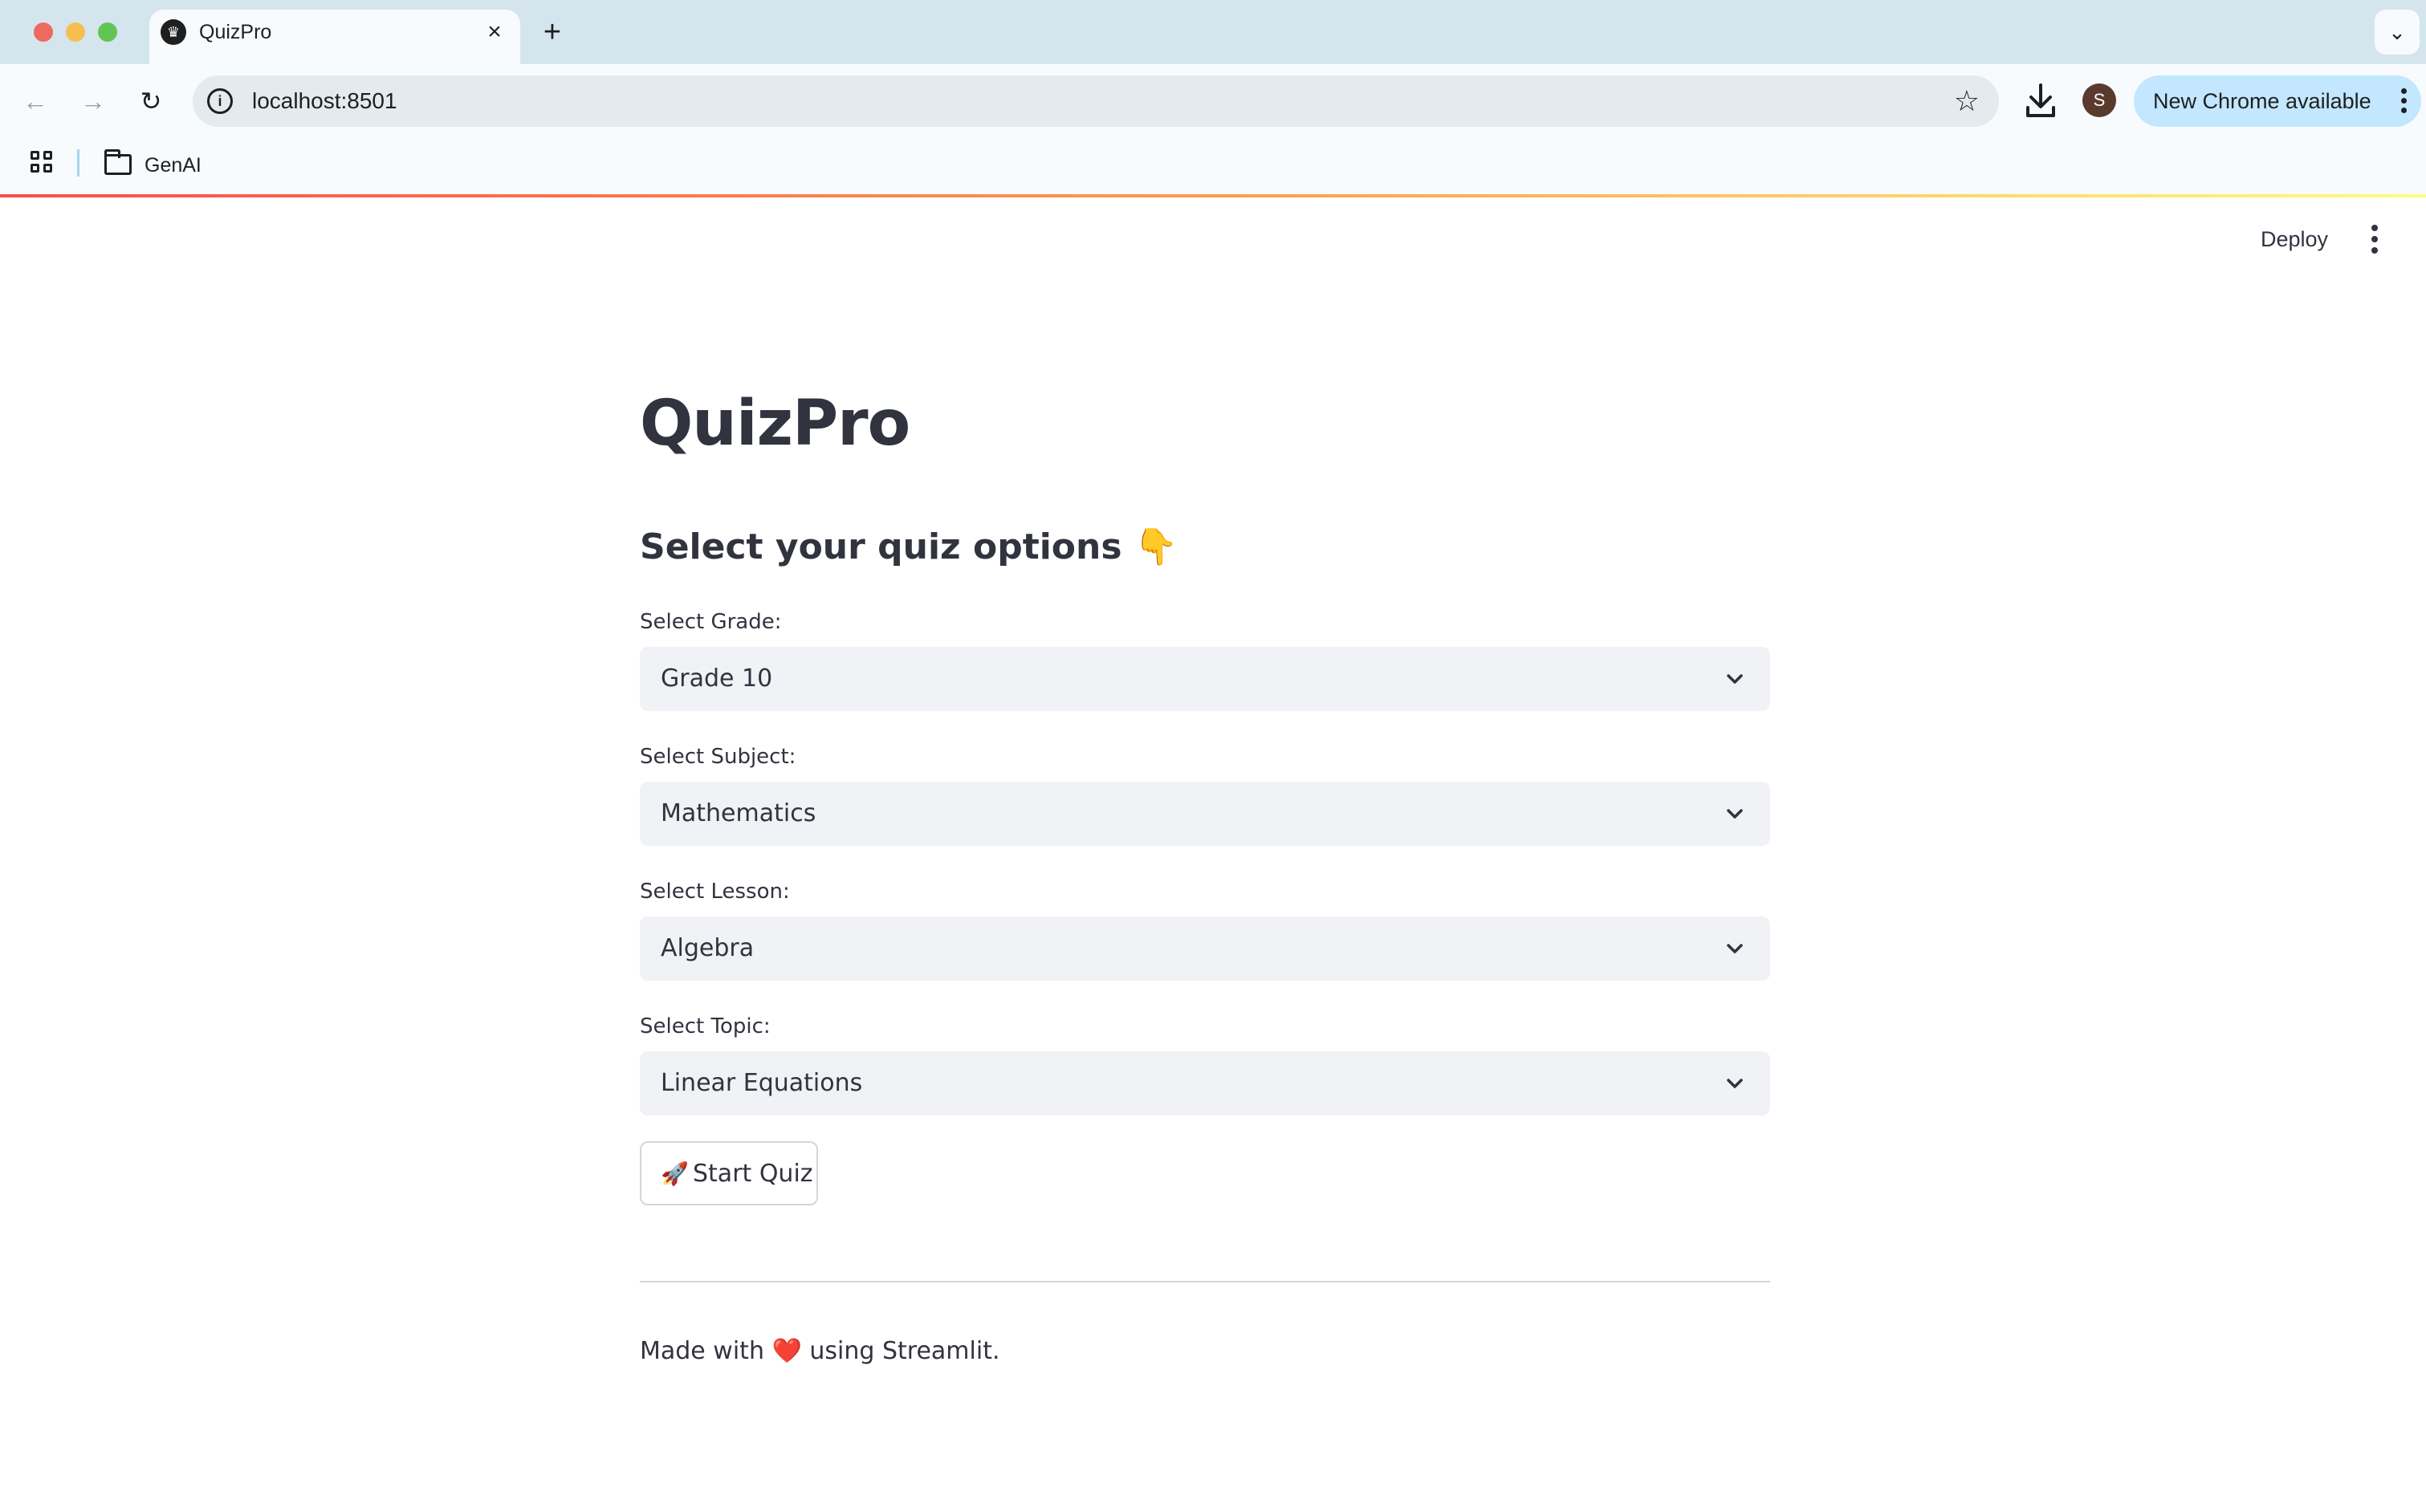  What do you see at coordinates (107, 32) in the screenshot?
I see `maximize-window-button` at bounding box center [107, 32].